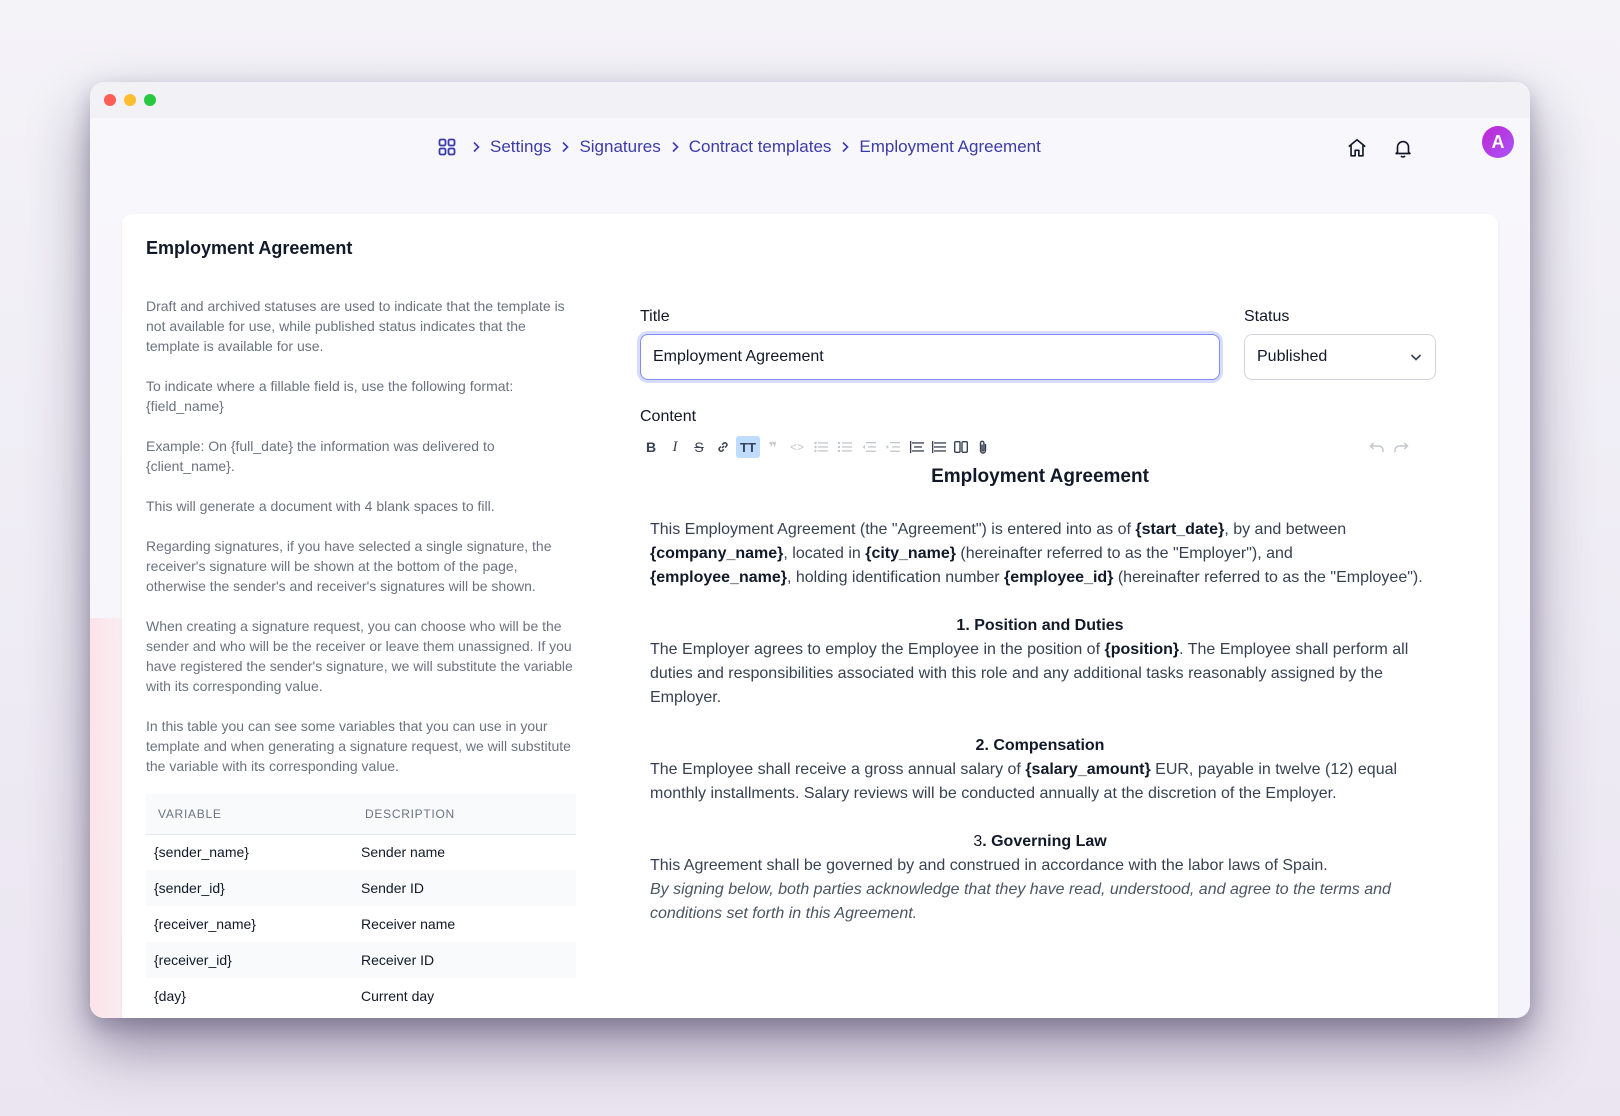 The width and height of the screenshot is (1620, 1116). What do you see at coordinates (361, 960) in the screenshot?
I see `table-row: {receiver_id} Receiver ID` at bounding box center [361, 960].